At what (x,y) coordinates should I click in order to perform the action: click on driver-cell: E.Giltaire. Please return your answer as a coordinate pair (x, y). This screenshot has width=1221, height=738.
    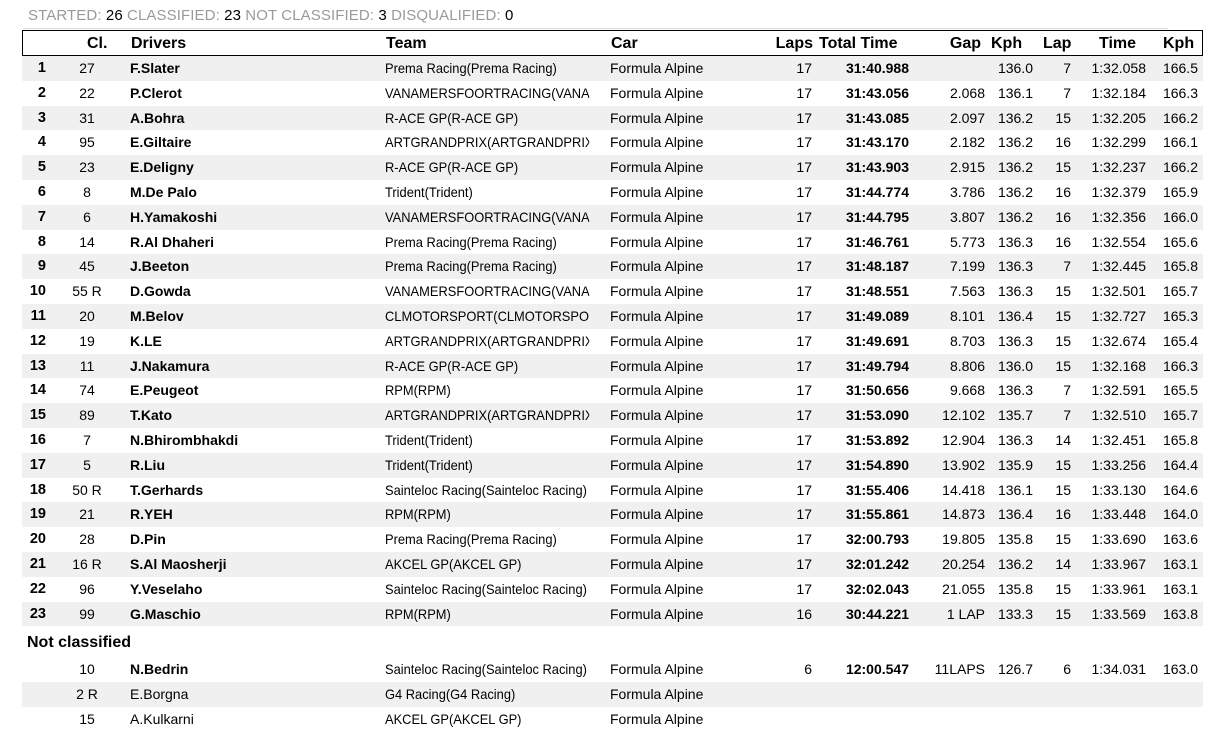
    Looking at the image, I should click on (161, 142).